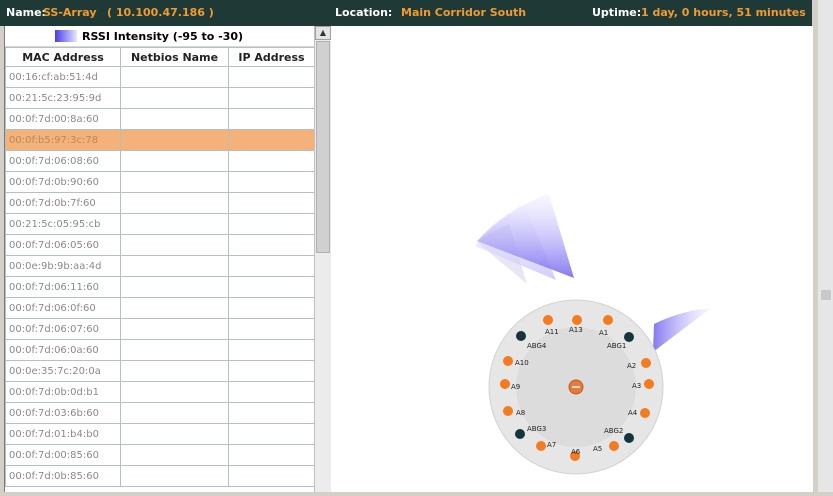 The width and height of the screenshot is (833, 496). I want to click on table-row: 00:21:5c:23:95:9d, so click(159, 98).